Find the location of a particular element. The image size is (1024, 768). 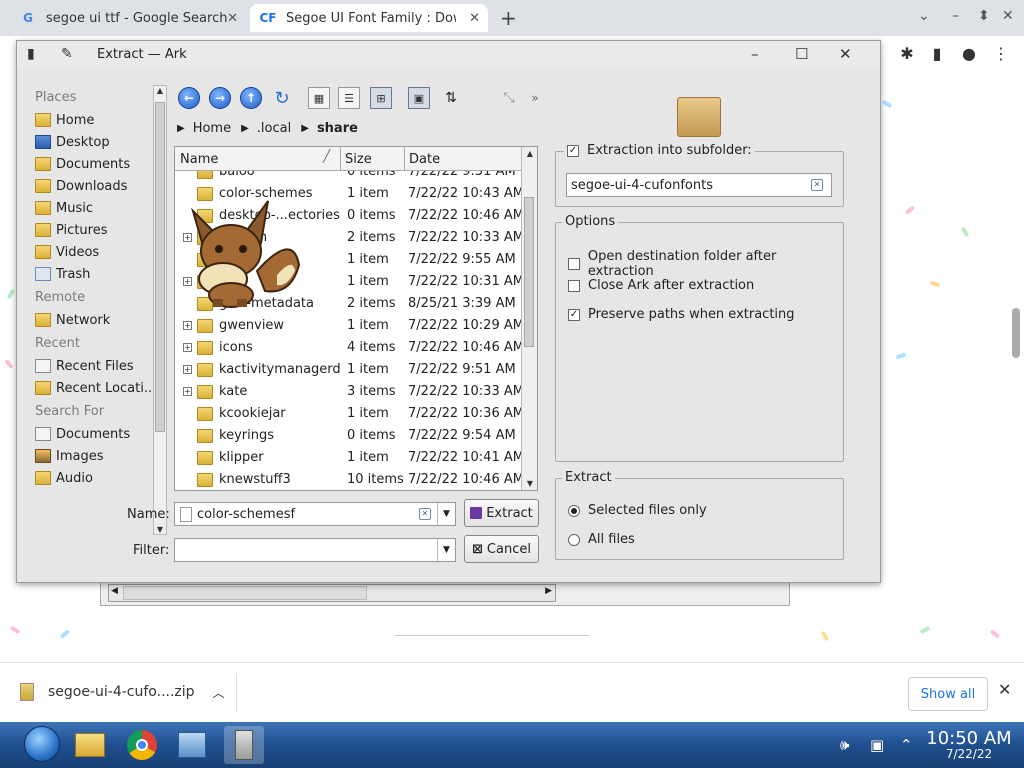

column-date: Date is located at coordinates (424, 159).